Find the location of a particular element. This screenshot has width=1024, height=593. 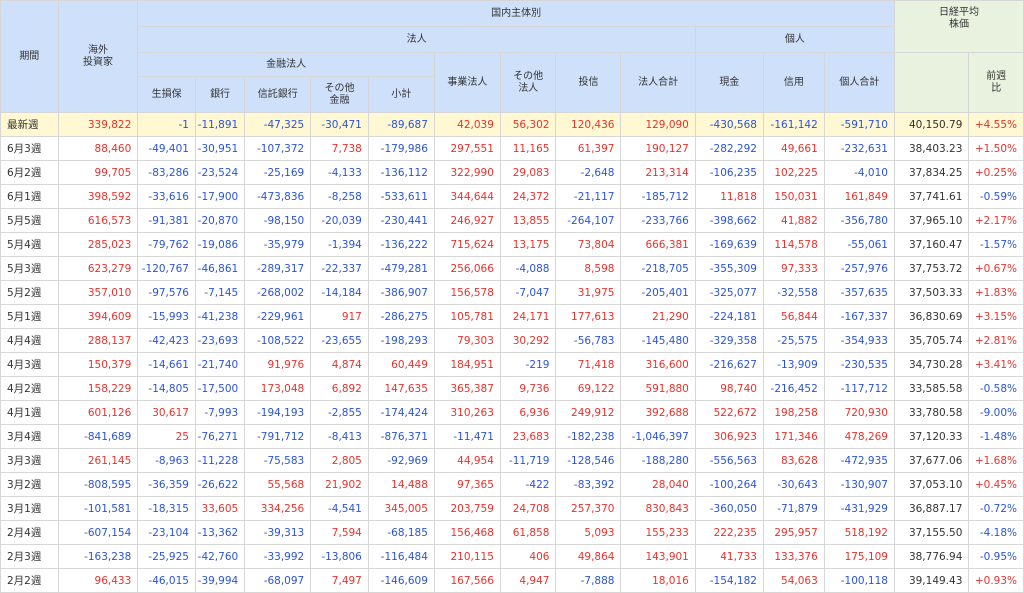

value-cell: -8,963 is located at coordinates (166, 460).